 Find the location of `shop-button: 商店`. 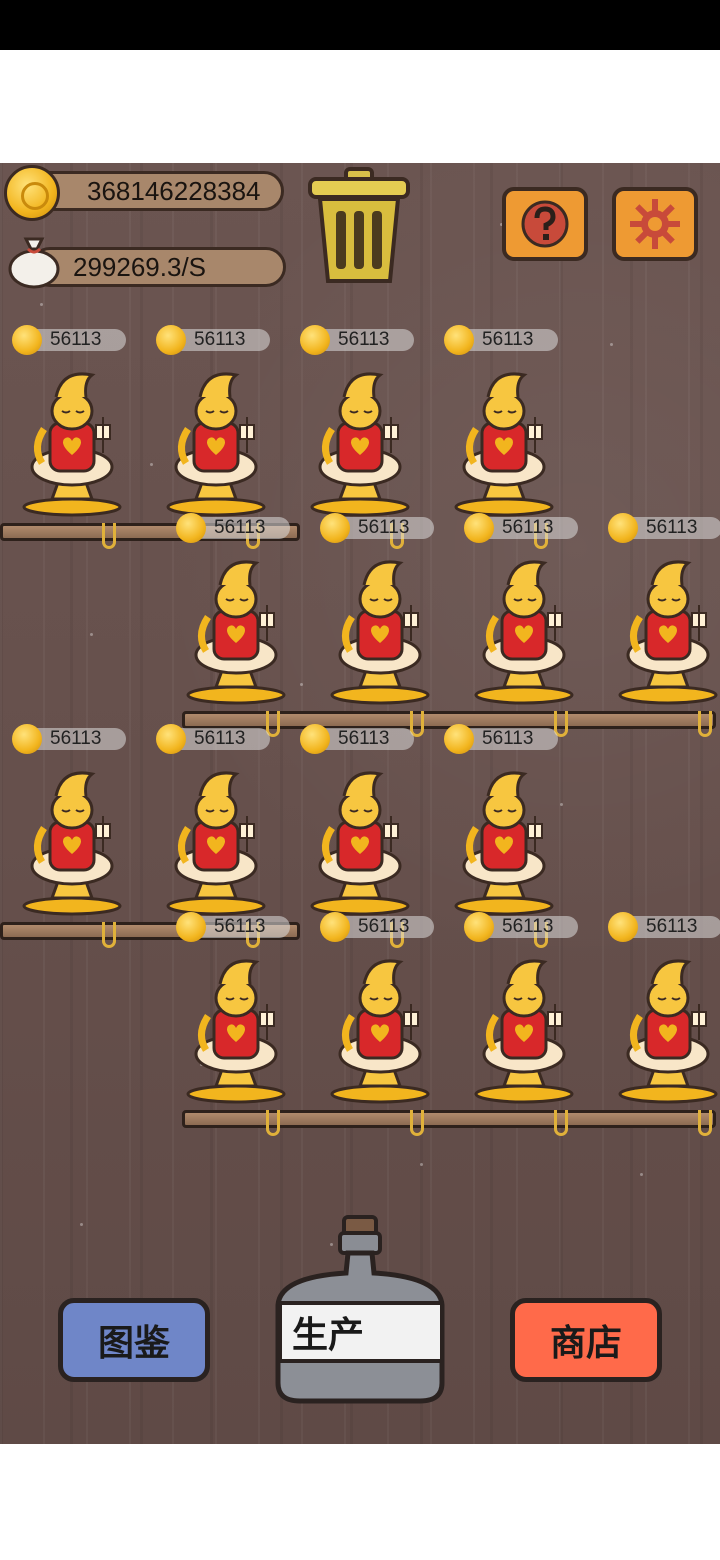

shop-button: 商店 is located at coordinates (586, 1340).